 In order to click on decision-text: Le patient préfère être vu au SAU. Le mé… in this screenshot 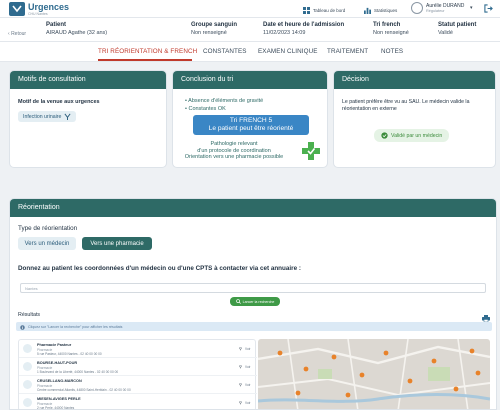, I will do `click(406, 105)`.